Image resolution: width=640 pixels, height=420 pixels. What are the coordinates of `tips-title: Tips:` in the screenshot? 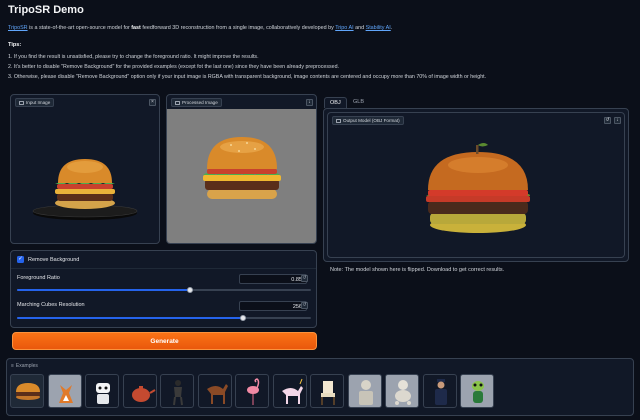 It's located at (15, 45).